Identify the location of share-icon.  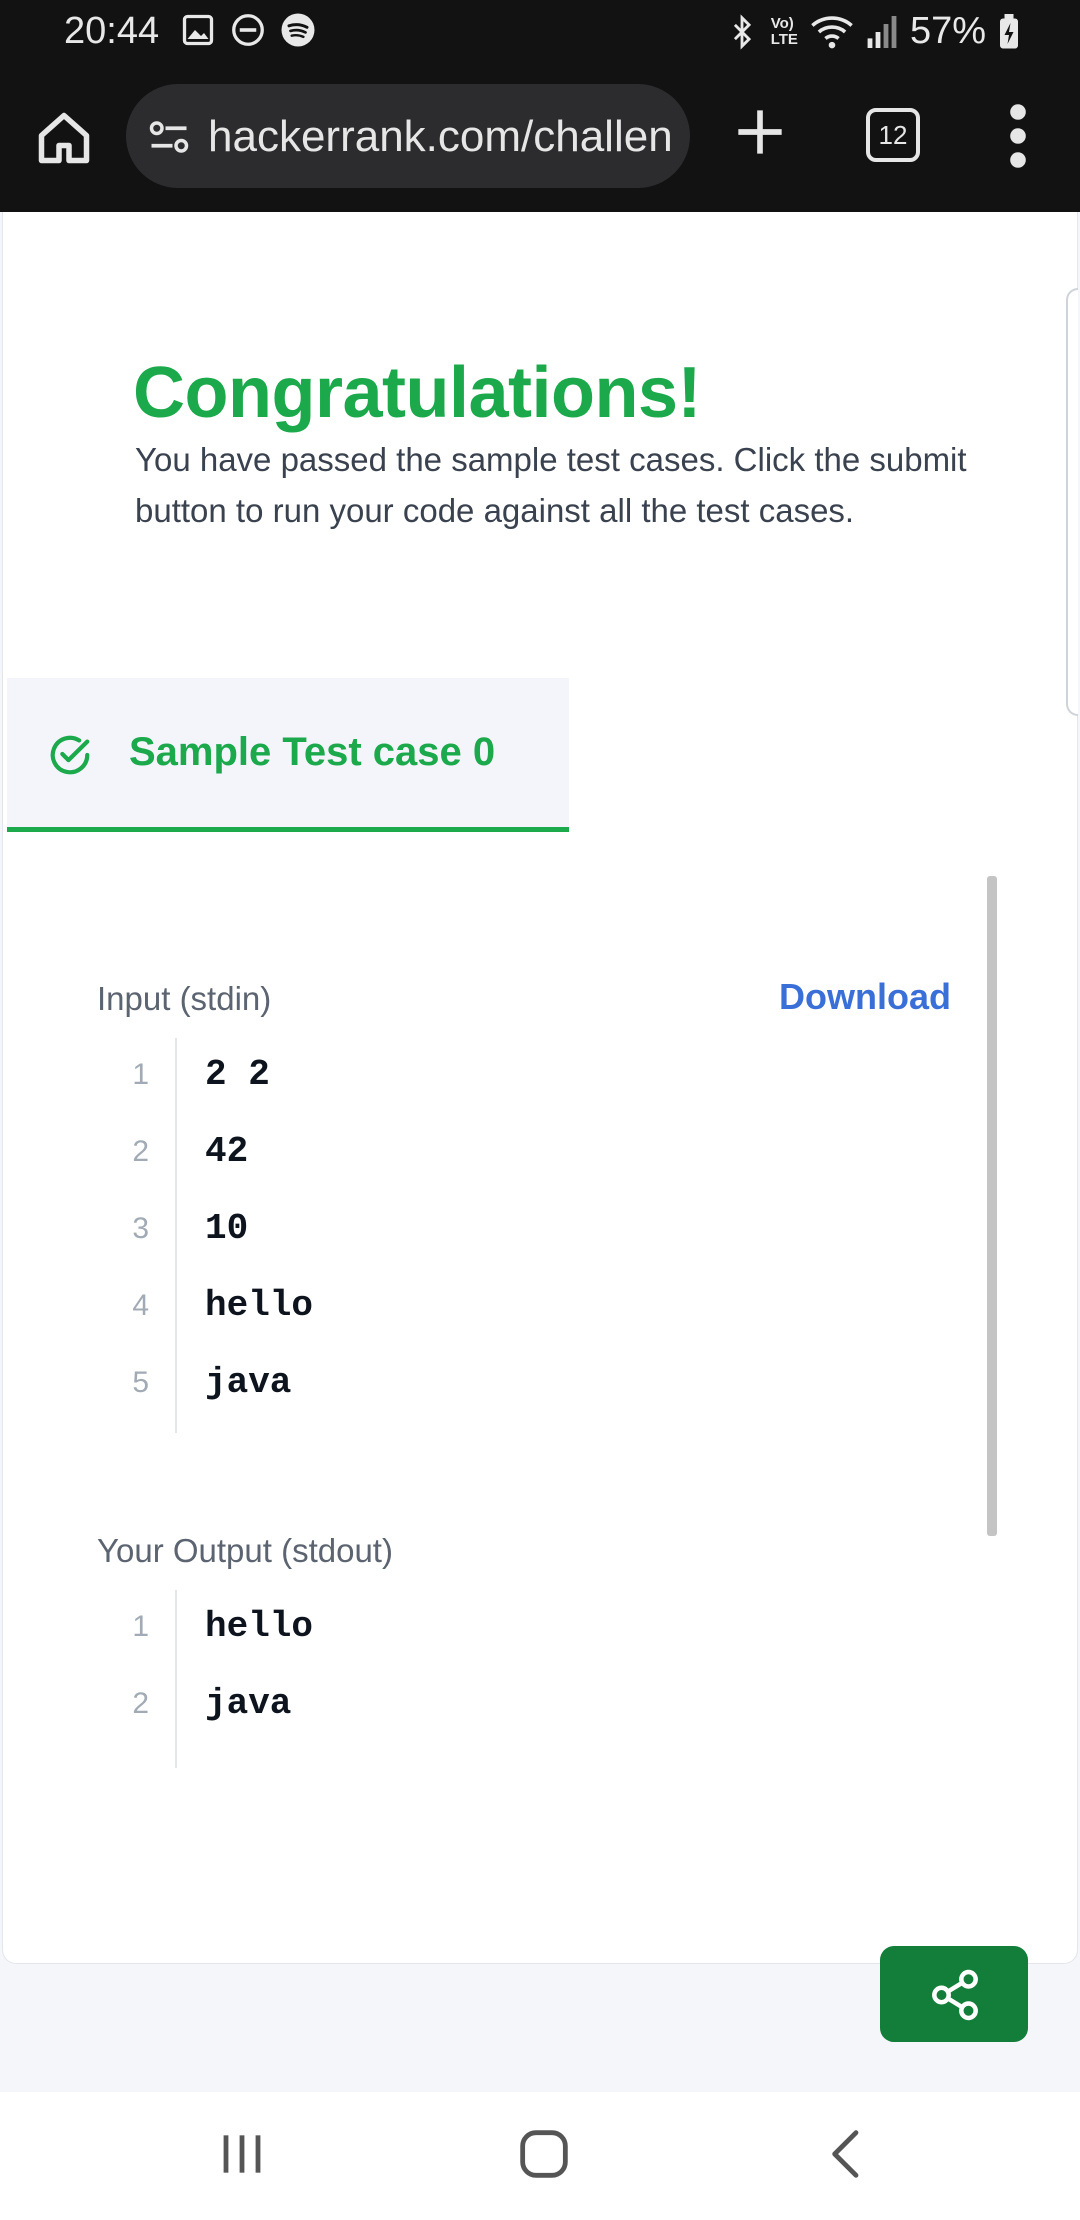
(955, 1995).